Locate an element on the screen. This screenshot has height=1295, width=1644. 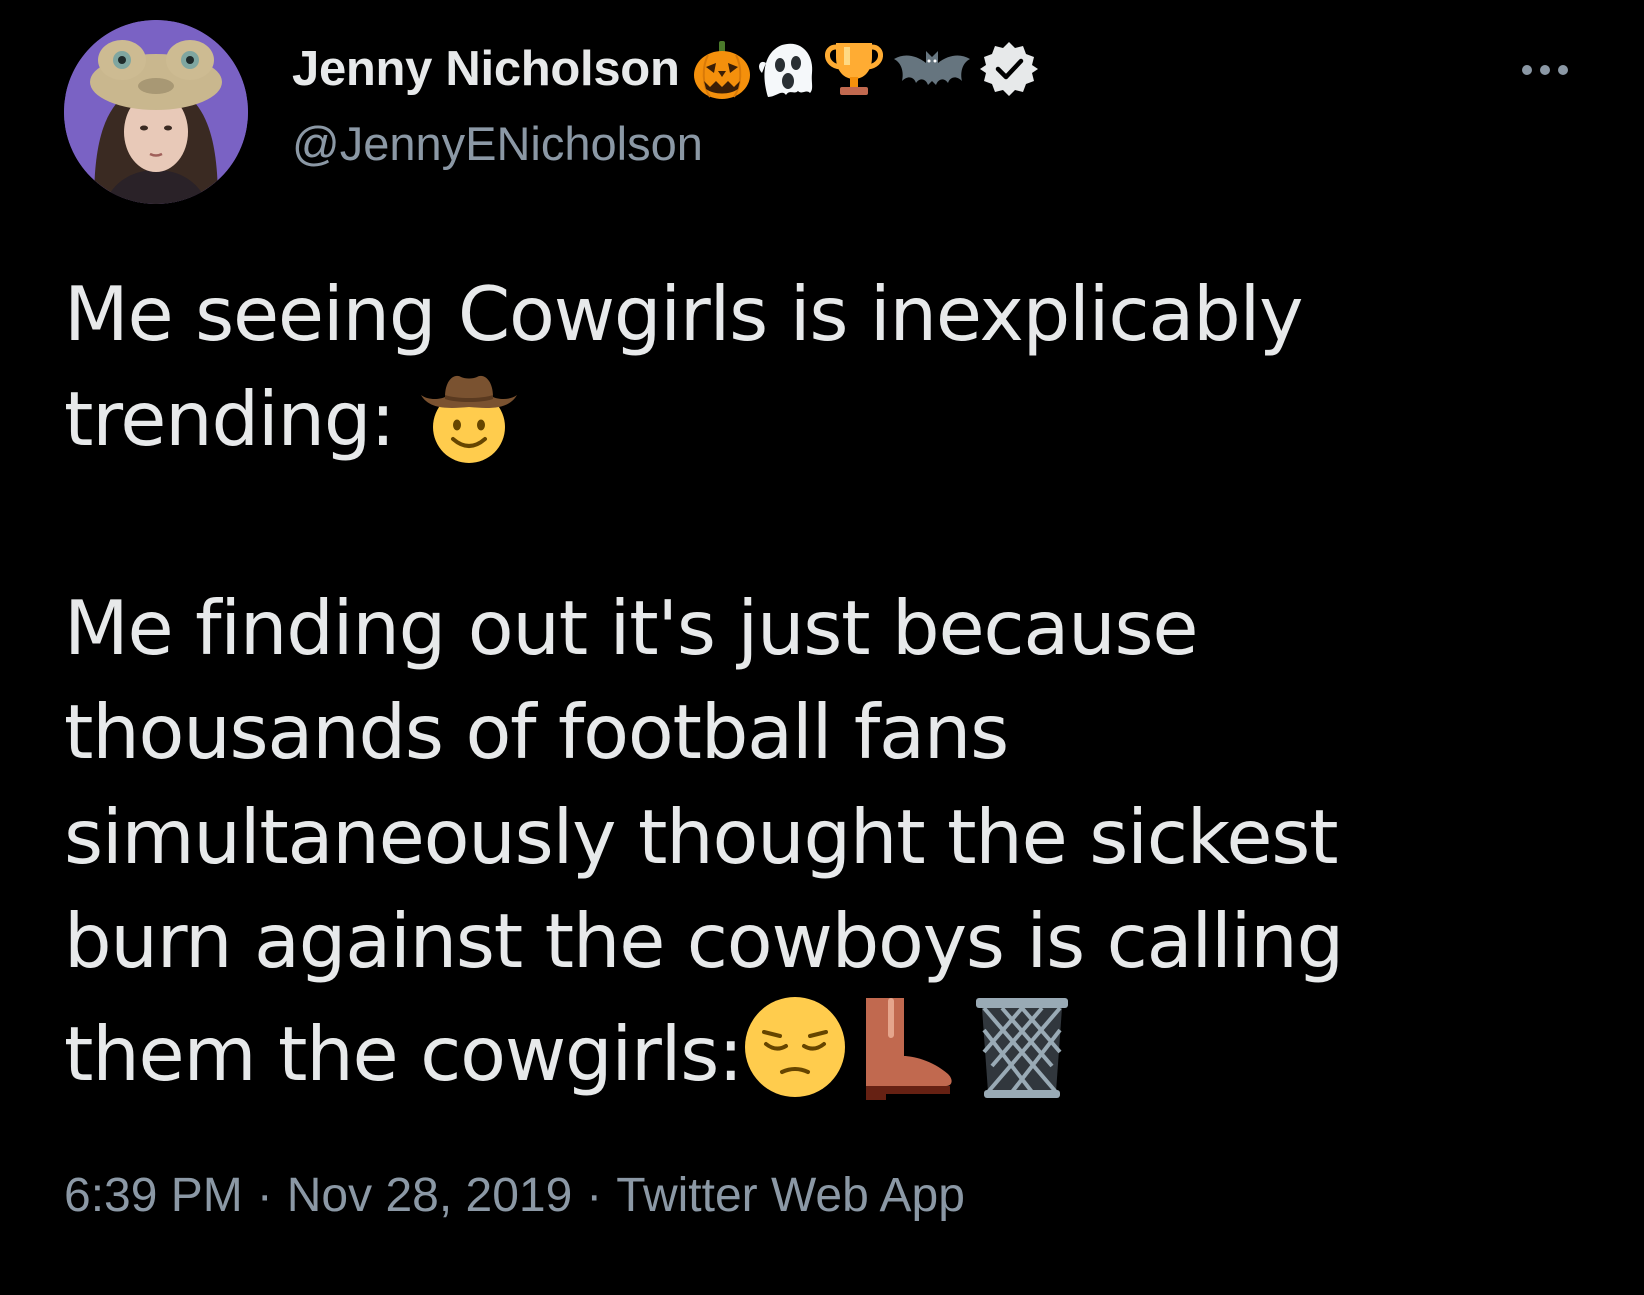
pumpkin-icon is located at coordinates (722, 69).